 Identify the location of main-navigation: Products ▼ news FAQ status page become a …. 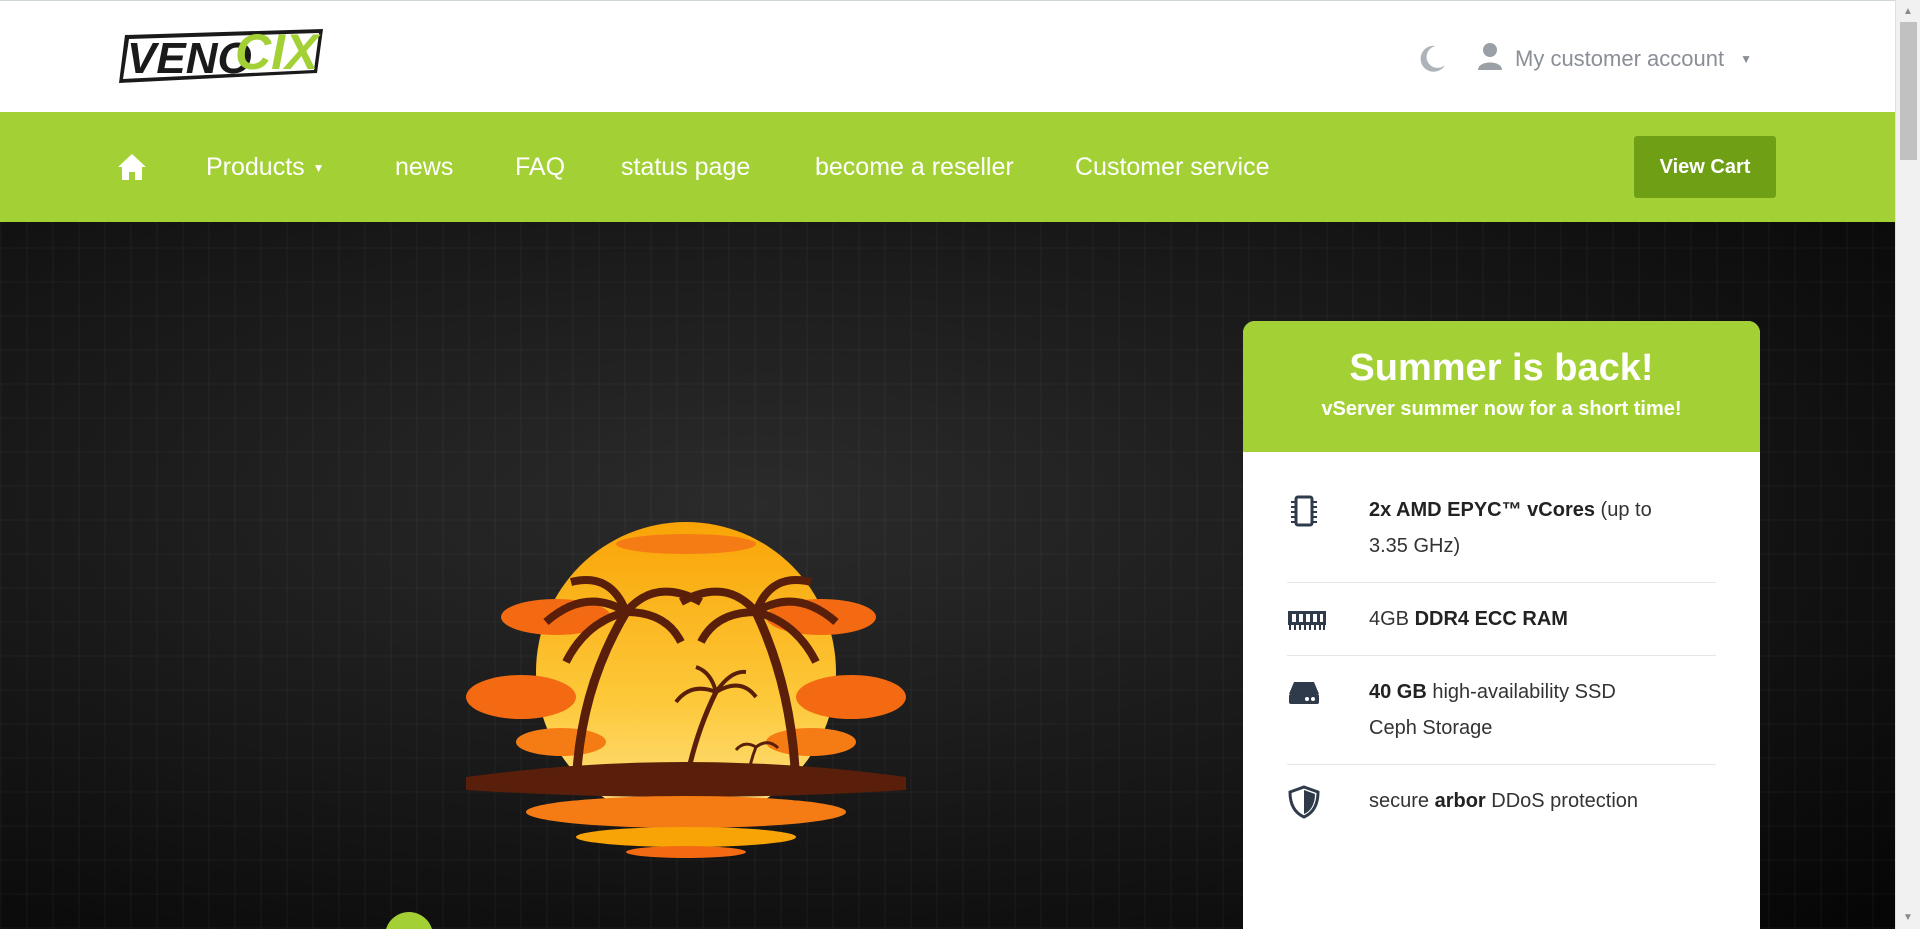
(947, 167).